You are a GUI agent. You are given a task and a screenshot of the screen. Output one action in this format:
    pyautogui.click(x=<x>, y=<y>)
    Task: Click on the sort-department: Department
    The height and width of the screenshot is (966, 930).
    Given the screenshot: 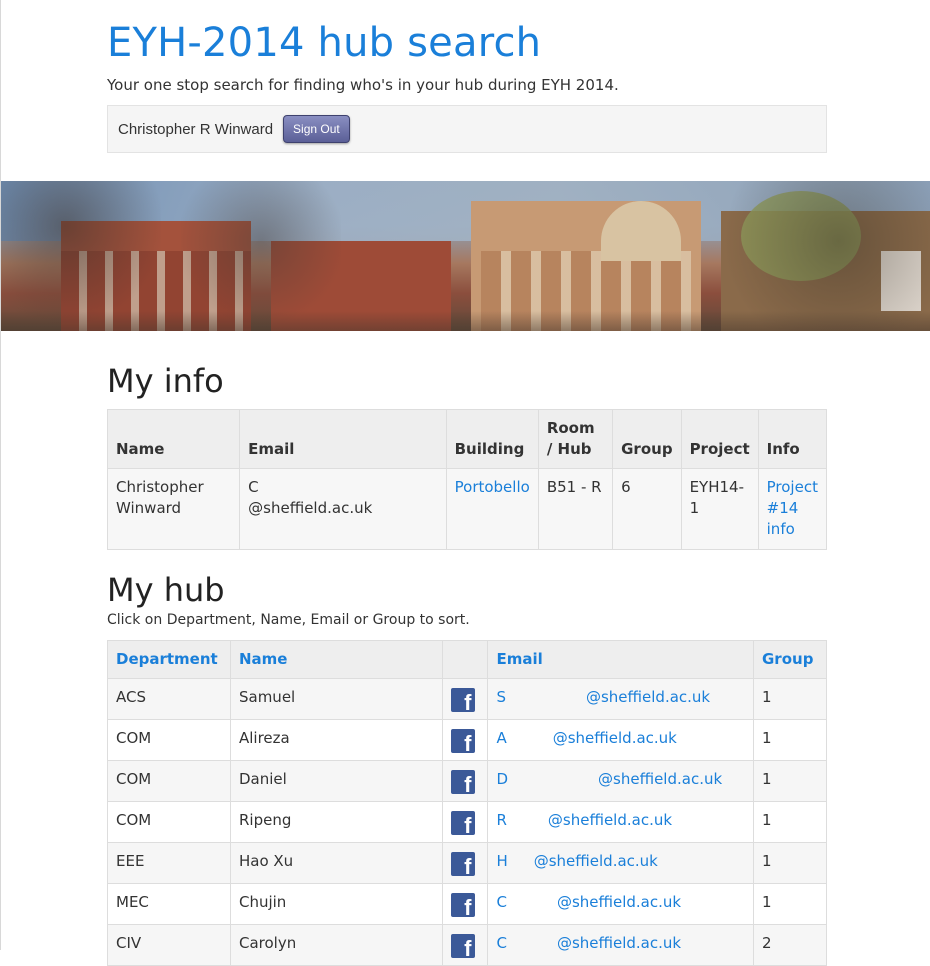 What is the action you would take?
    pyautogui.click(x=169, y=659)
    